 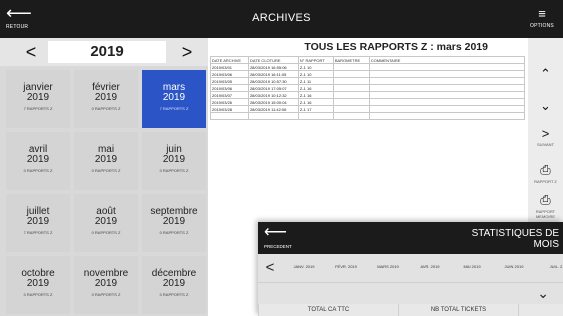 What do you see at coordinates (31, 52) in the screenshot?
I see `previous-year-button: <` at bounding box center [31, 52].